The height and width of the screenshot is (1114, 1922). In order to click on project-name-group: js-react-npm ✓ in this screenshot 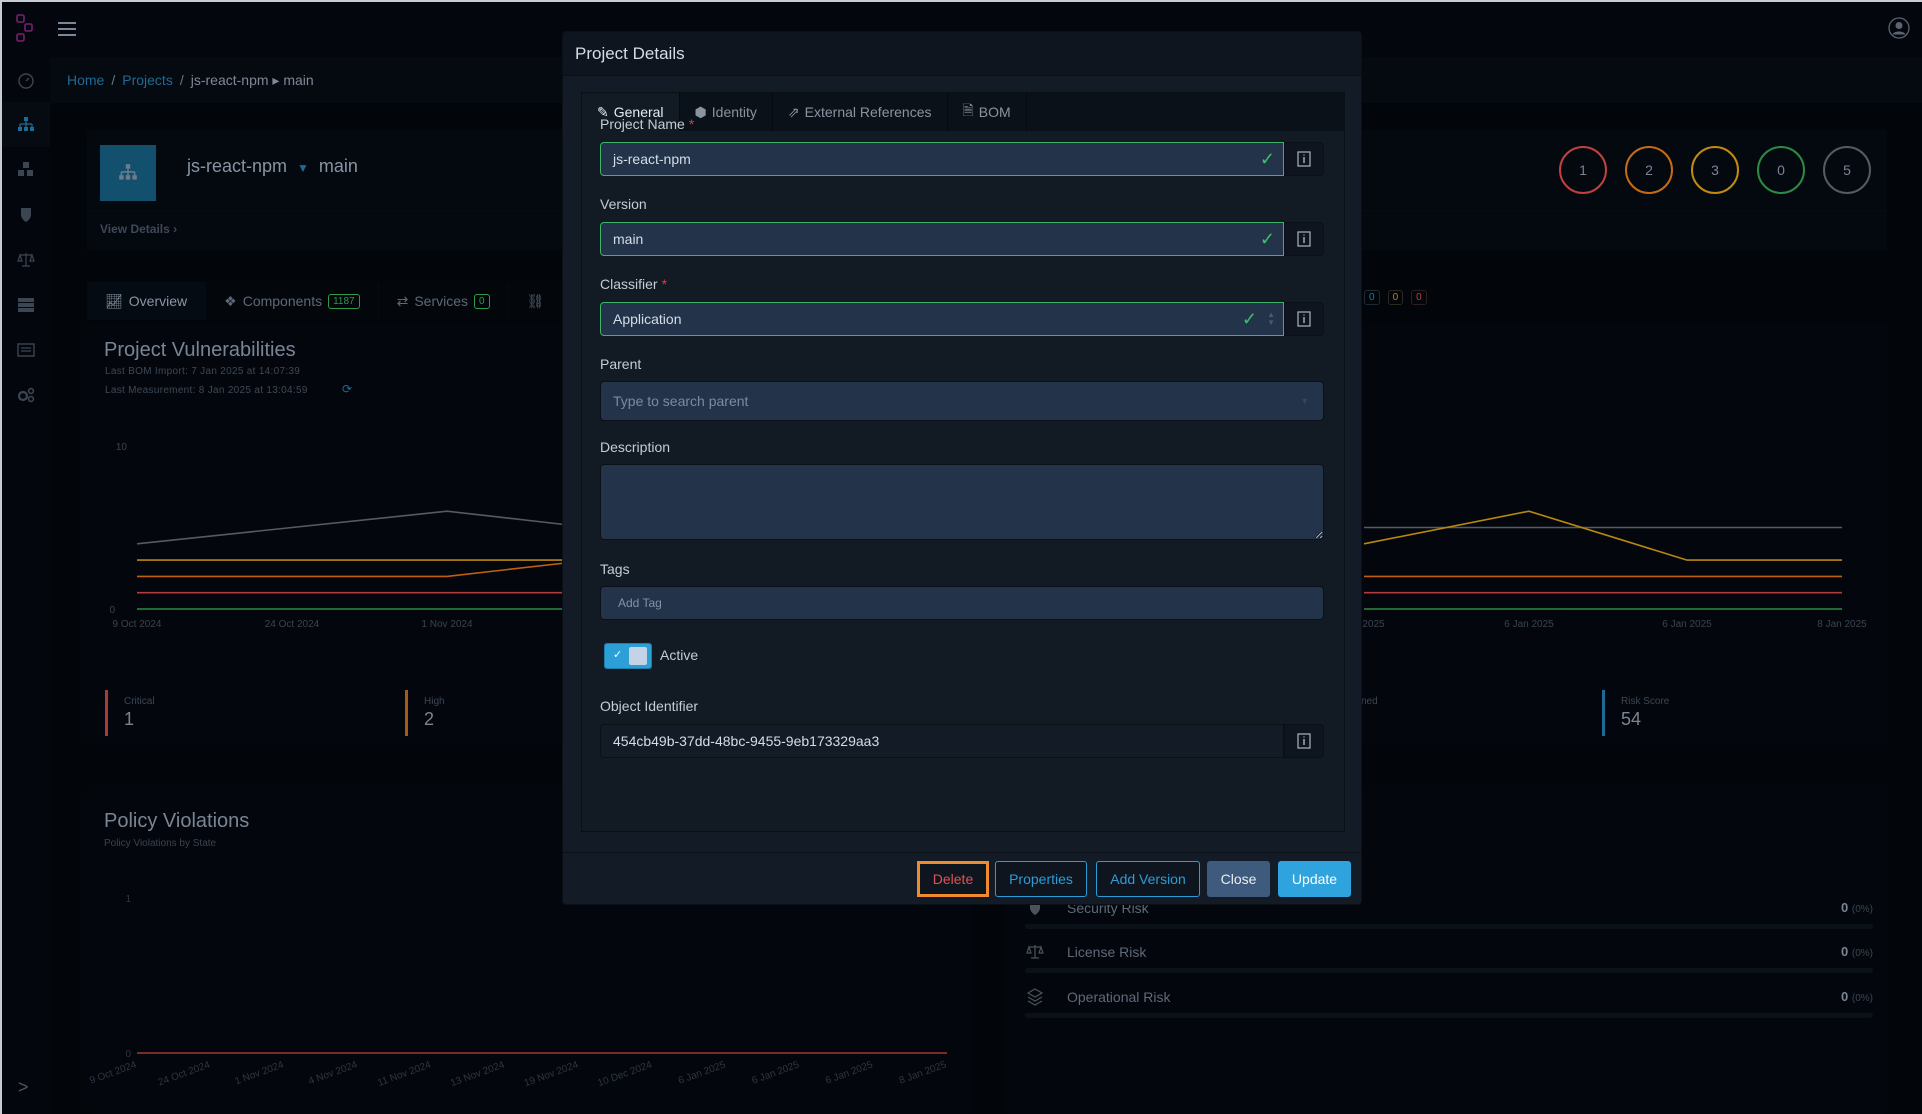, I will do `click(962, 159)`.